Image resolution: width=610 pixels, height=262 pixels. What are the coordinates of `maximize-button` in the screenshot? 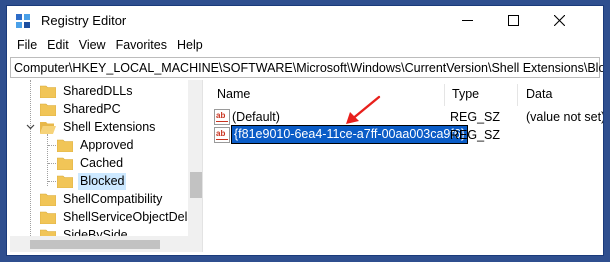 It's located at (513, 20).